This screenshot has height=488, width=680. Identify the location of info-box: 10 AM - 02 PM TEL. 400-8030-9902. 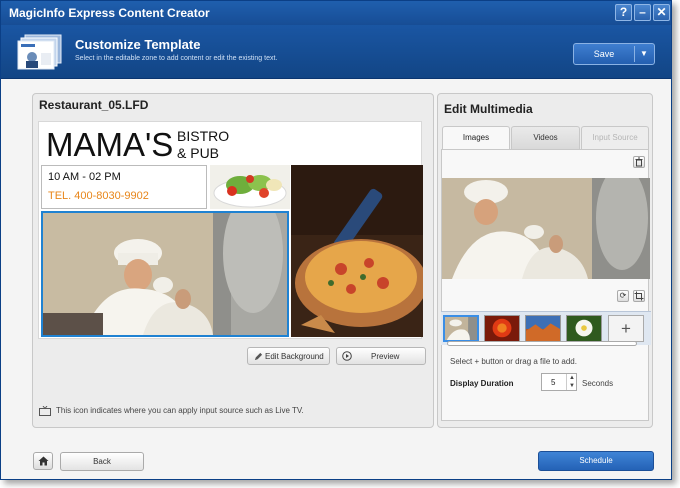
(124, 187).